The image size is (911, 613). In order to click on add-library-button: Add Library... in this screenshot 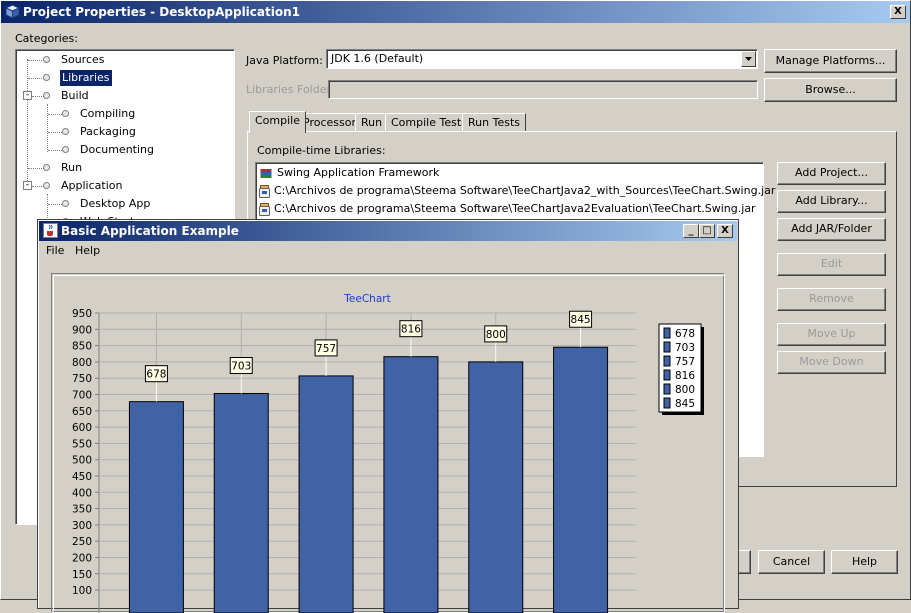, I will do `click(831, 201)`.